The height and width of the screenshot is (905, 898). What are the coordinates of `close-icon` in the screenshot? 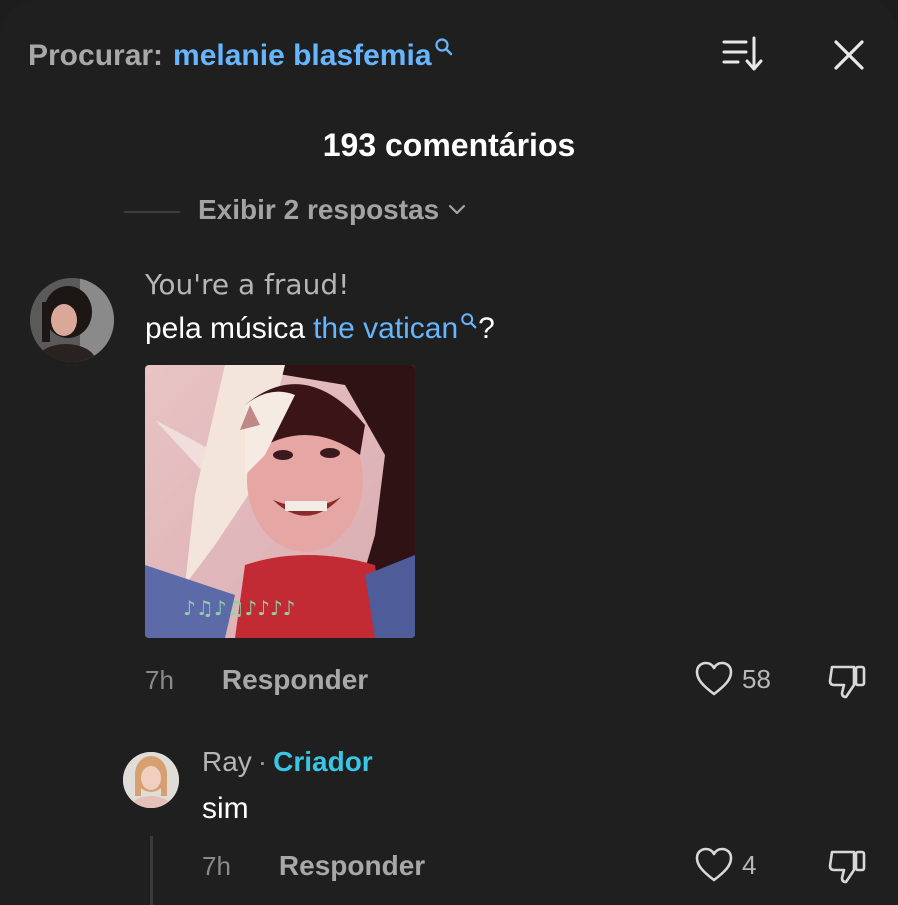 It's located at (849, 55).